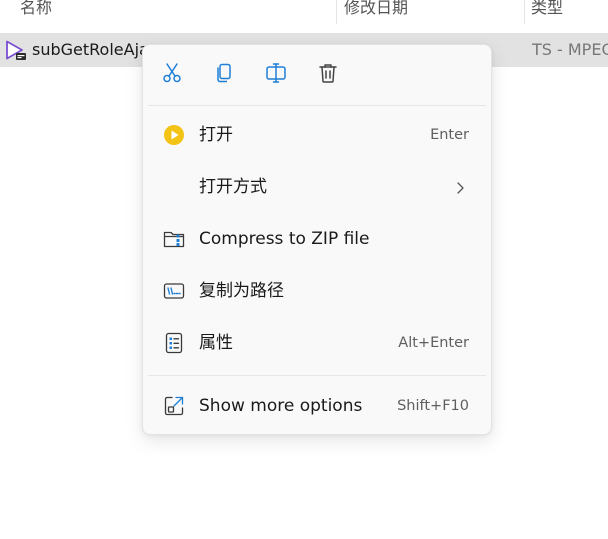  Describe the element at coordinates (174, 135) in the screenshot. I see `play-icon` at that location.